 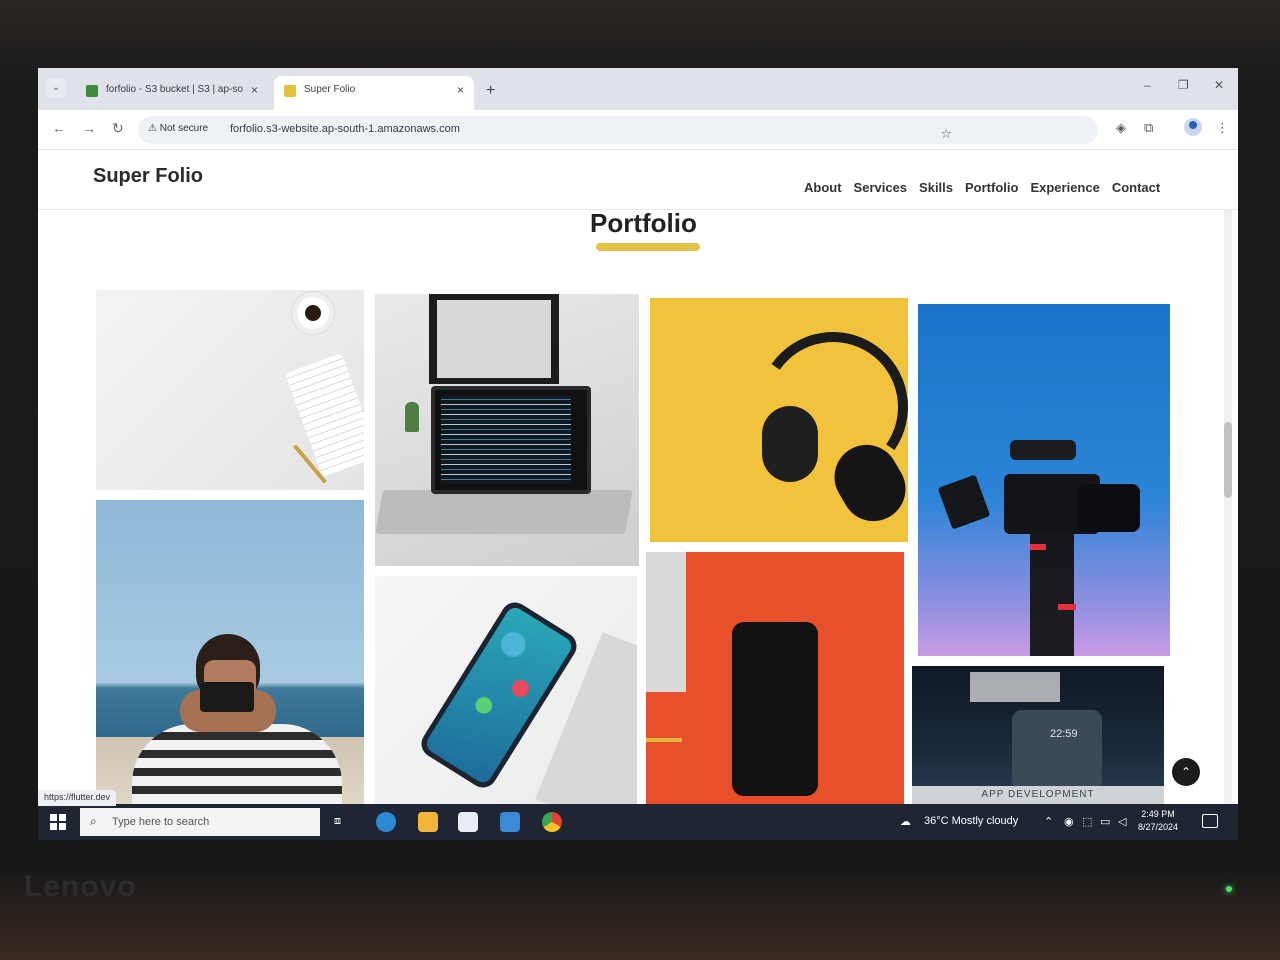 I want to click on search-icon: ⌕, so click(x=93, y=821).